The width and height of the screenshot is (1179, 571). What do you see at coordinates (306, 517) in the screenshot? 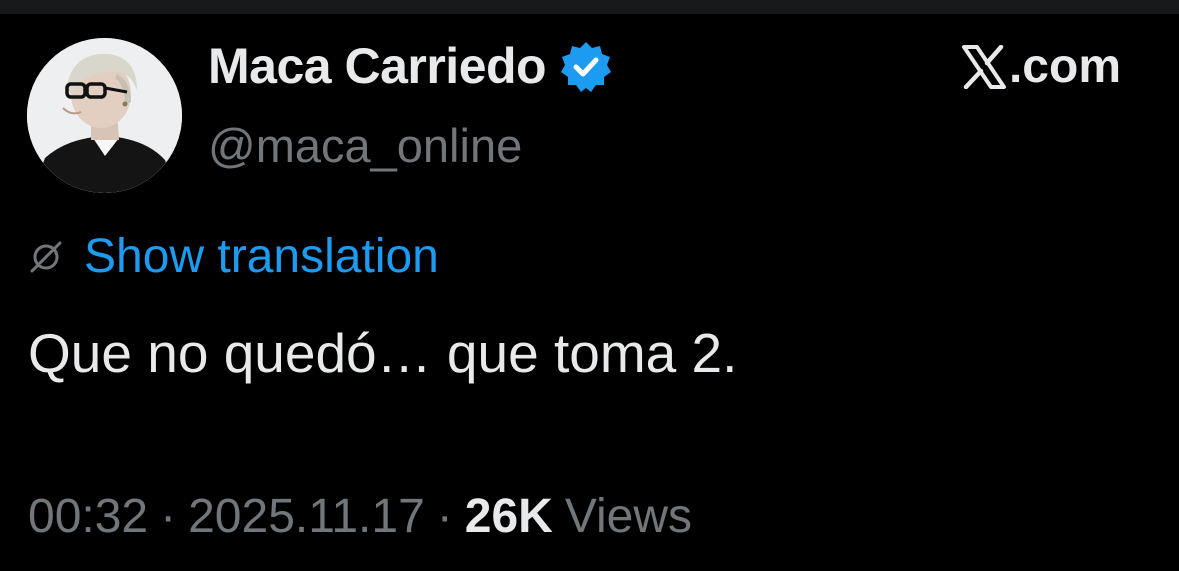
I see `tweet-date: 2025.11.17` at bounding box center [306, 517].